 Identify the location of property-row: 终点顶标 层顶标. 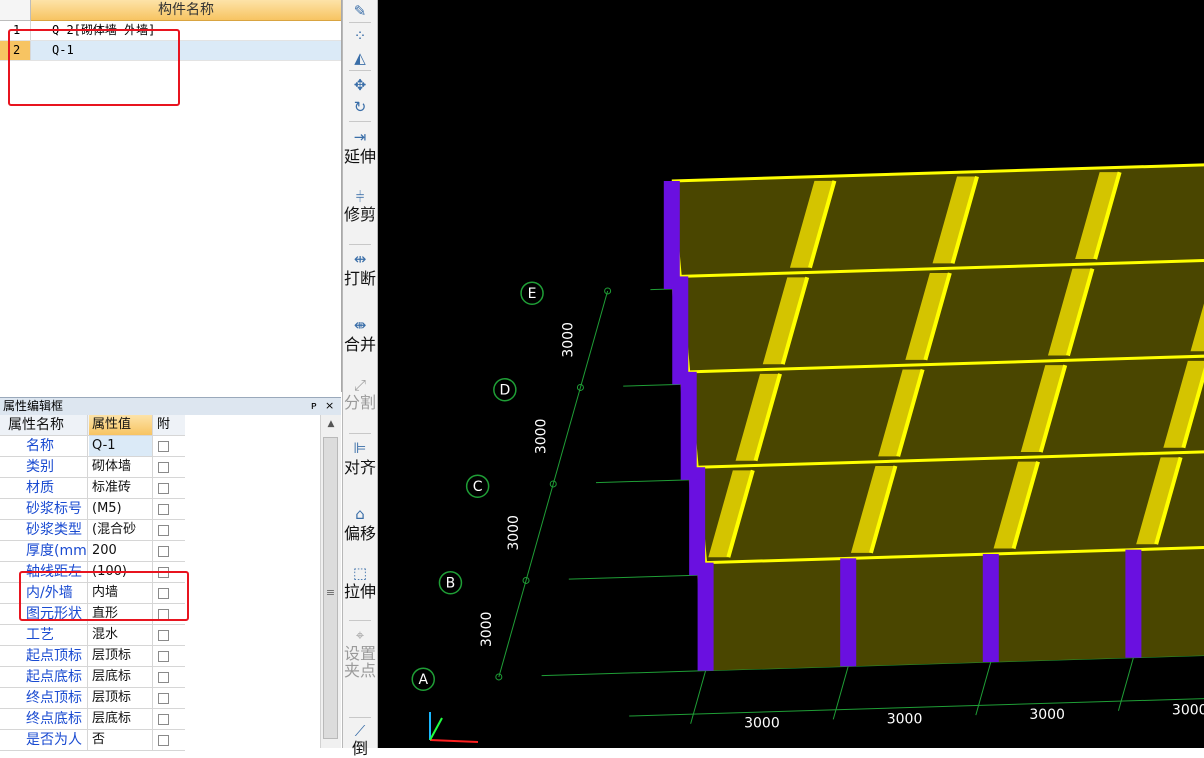
(92, 698).